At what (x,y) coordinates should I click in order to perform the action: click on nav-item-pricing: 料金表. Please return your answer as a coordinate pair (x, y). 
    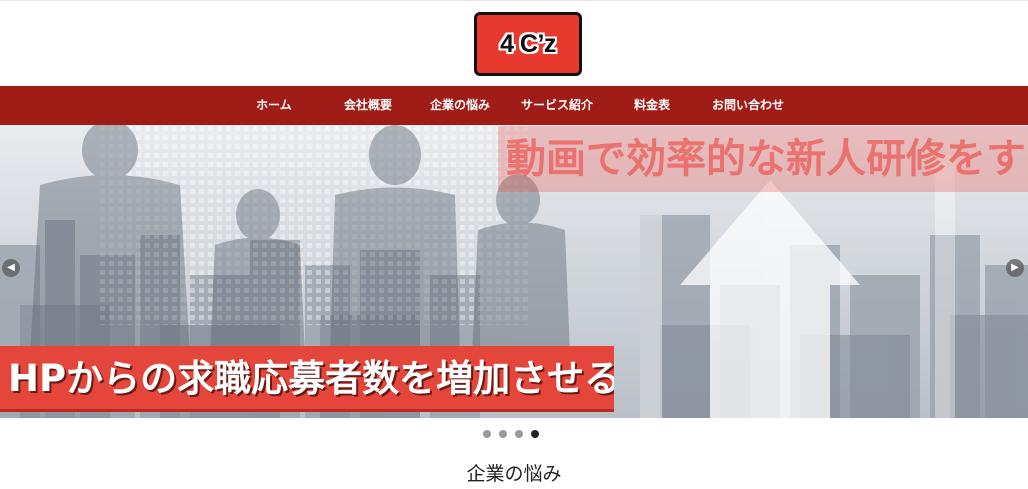
    Looking at the image, I should click on (652, 105).